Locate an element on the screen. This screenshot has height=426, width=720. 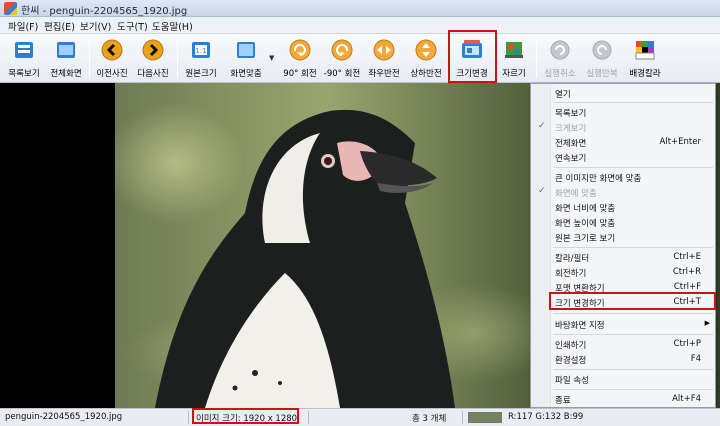
fit-screen-button: 화면맞춤 is located at coordinates (246, 58).